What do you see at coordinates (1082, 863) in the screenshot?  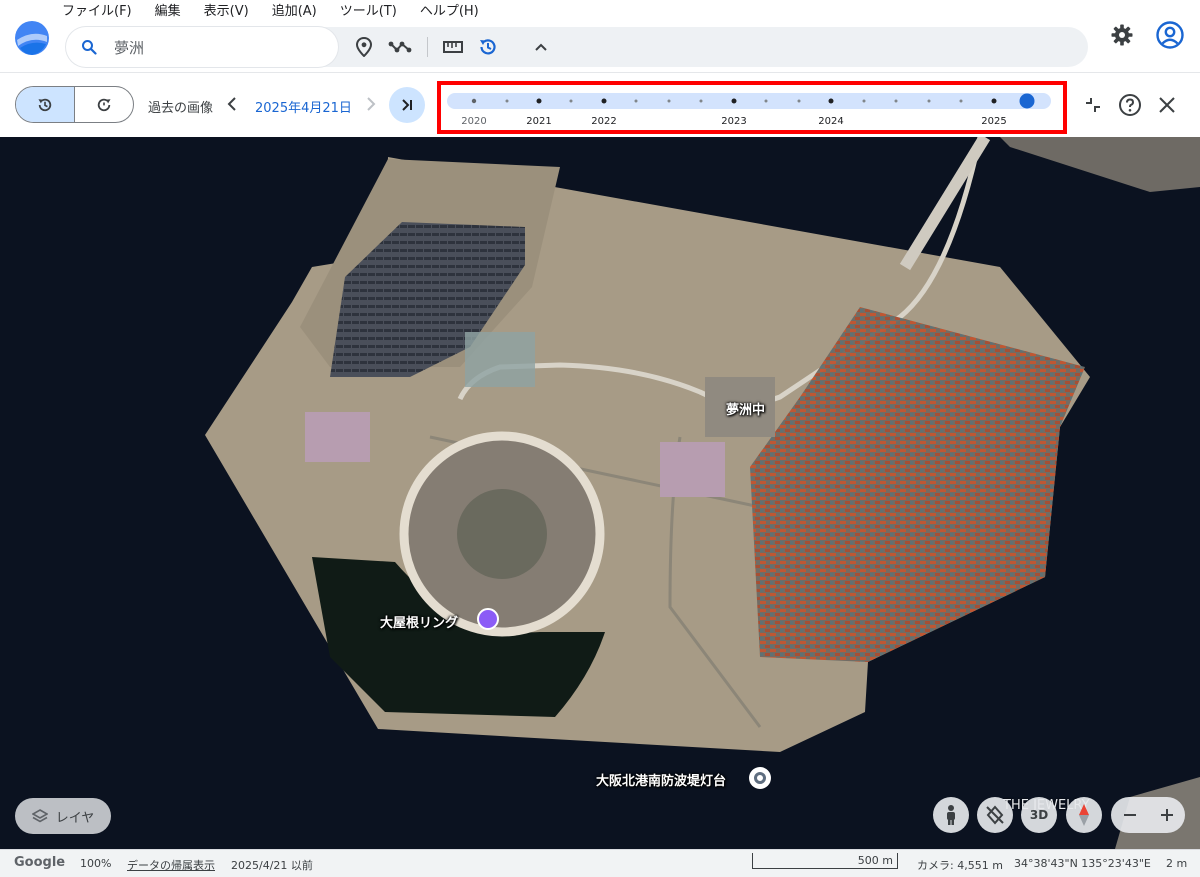 I see `cursor-coordinates: 34°38'43"N 135°23'43"E` at bounding box center [1082, 863].